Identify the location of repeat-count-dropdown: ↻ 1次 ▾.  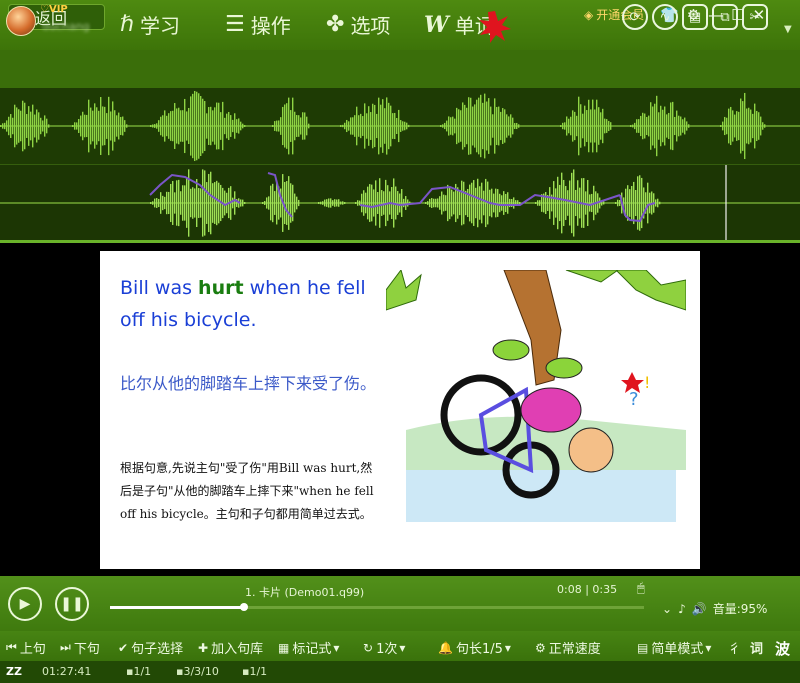
(385, 648).